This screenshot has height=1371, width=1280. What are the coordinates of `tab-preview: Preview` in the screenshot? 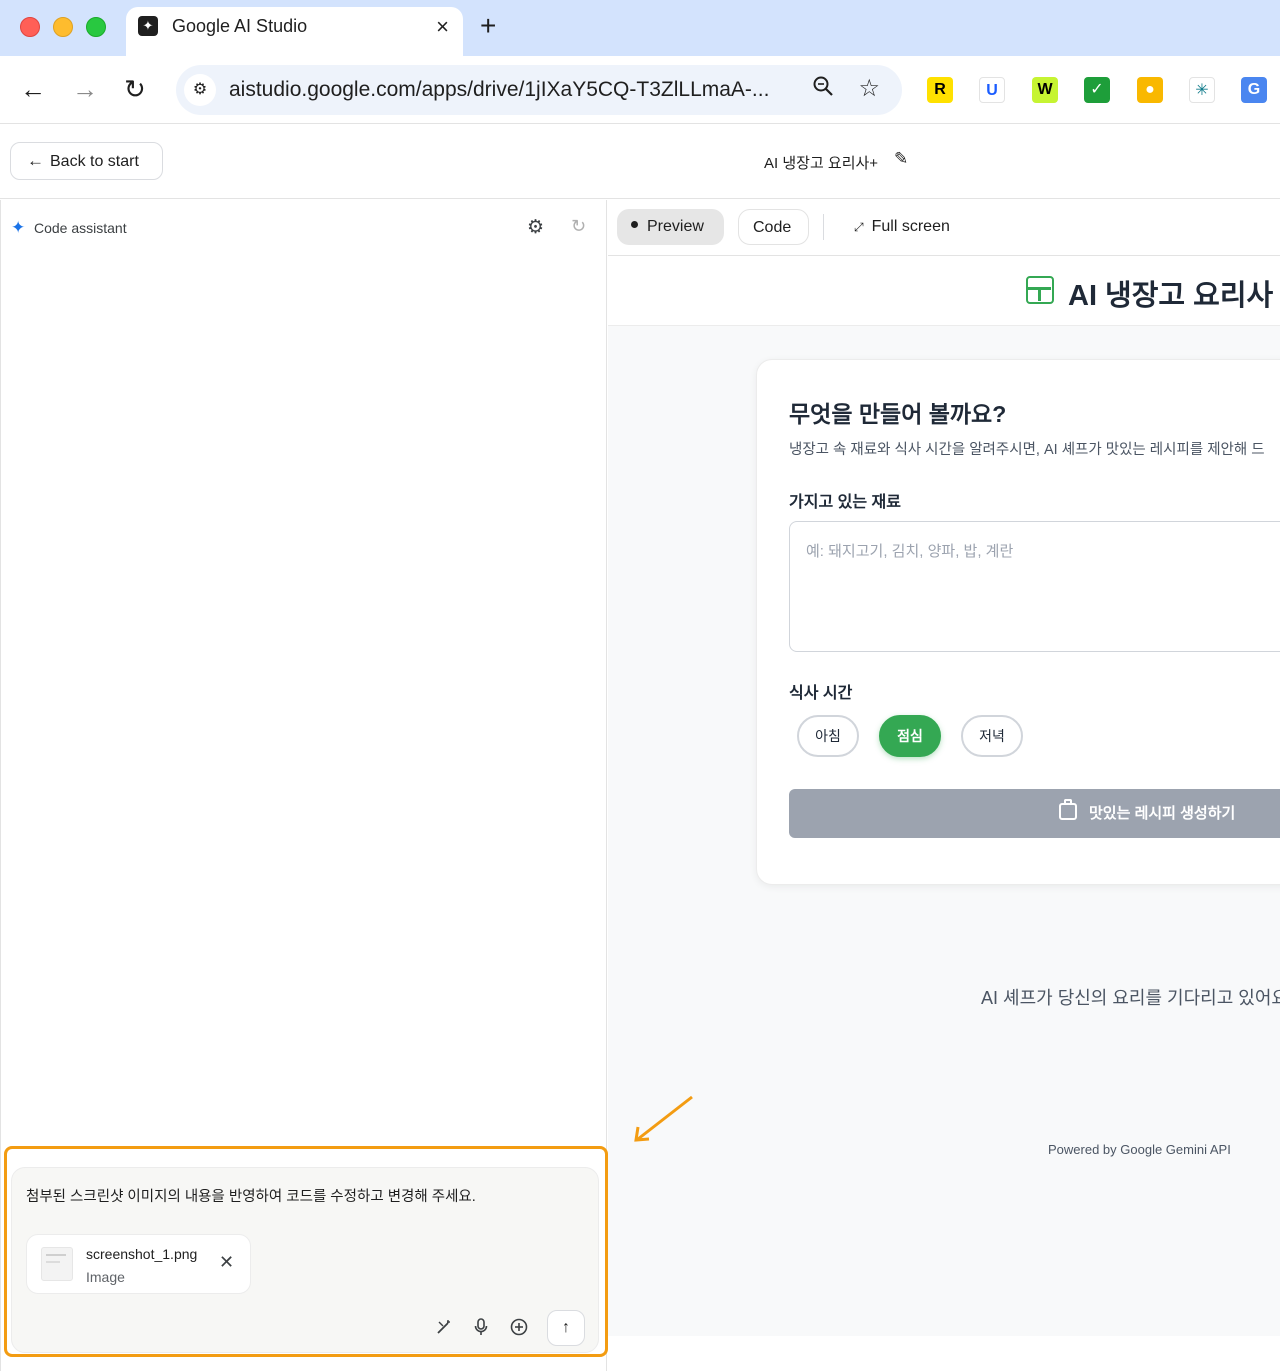 It's located at (670, 227).